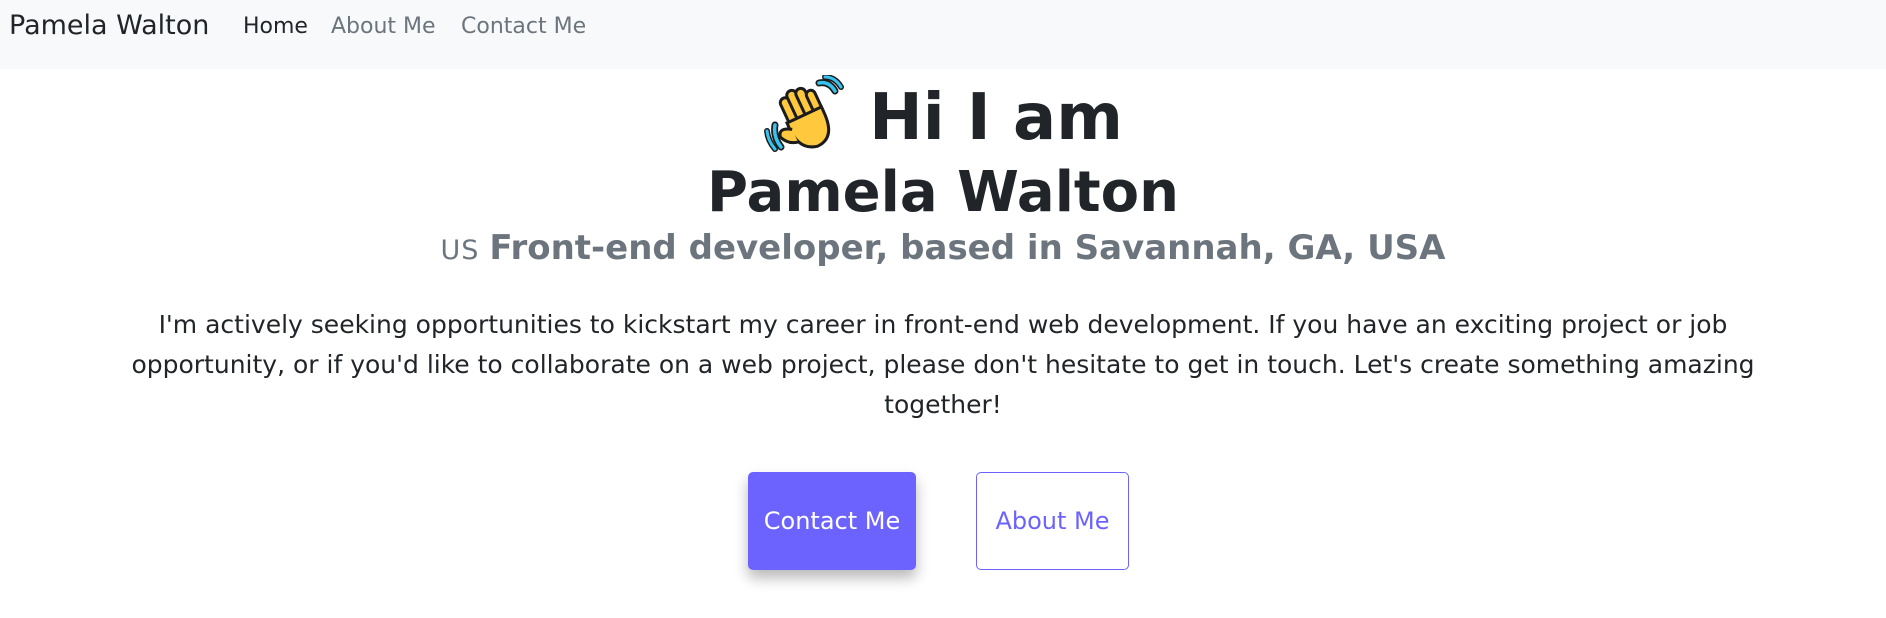 Image resolution: width=1886 pixels, height=618 pixels. What do you see at coordinates (943, 34) in the screenshot?
I see `top-navbar: Pamela Walton Home About Me Contact Me` at bounding box center [943, 34].